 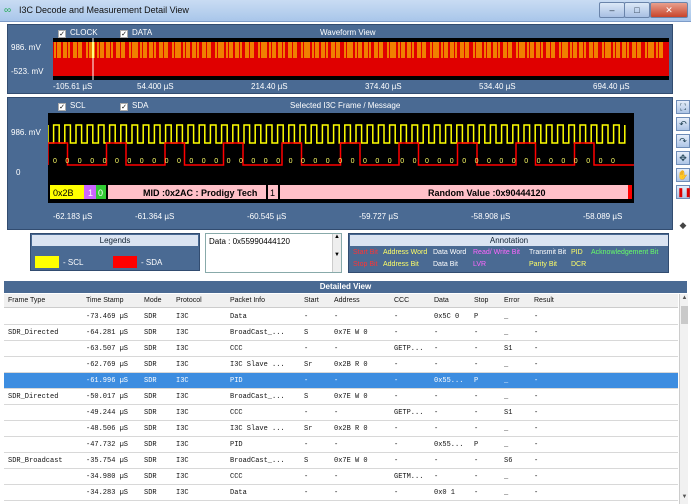 What do you see at coordinates (441, 300) in the screenshot?
I see `column-header: Data` at bounding box center [441, 300].